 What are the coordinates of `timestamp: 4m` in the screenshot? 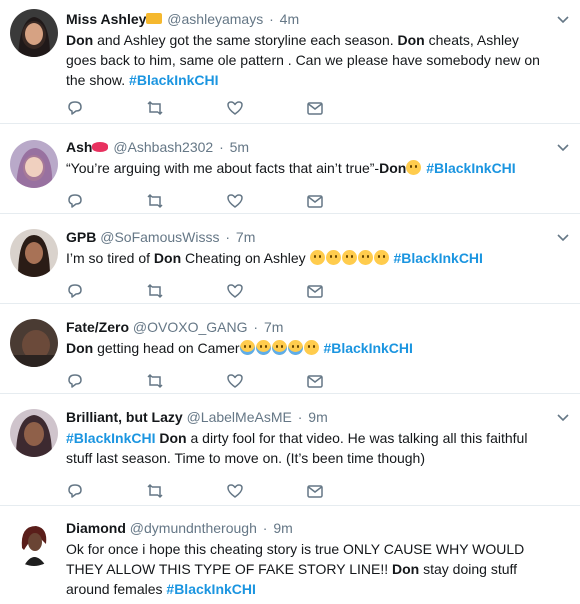 It's located at (289, 19).